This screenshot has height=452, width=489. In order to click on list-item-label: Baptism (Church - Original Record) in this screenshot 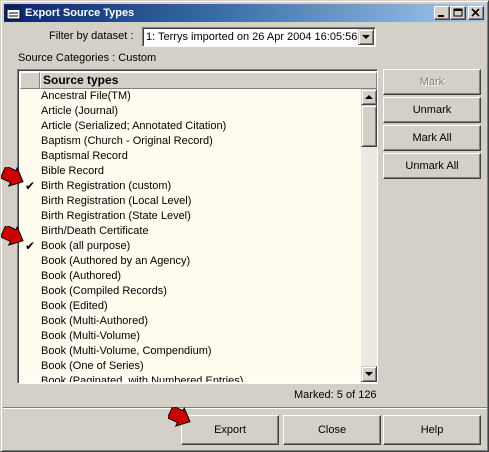, I will do `click(127, 141)`.